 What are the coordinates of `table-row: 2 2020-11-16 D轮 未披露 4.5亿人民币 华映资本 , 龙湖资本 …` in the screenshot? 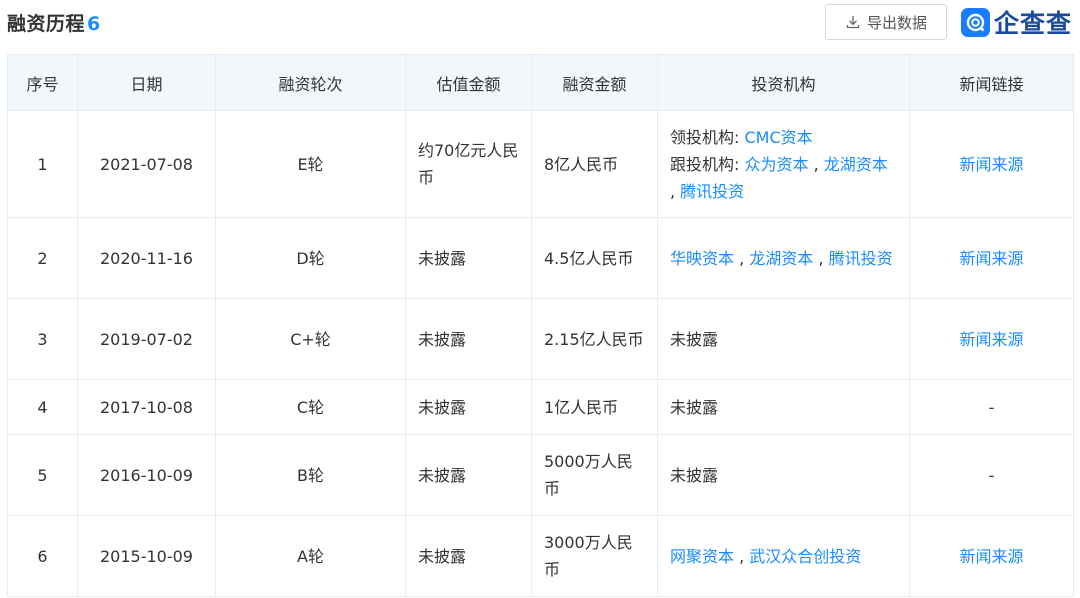 It's located at (540, 258).